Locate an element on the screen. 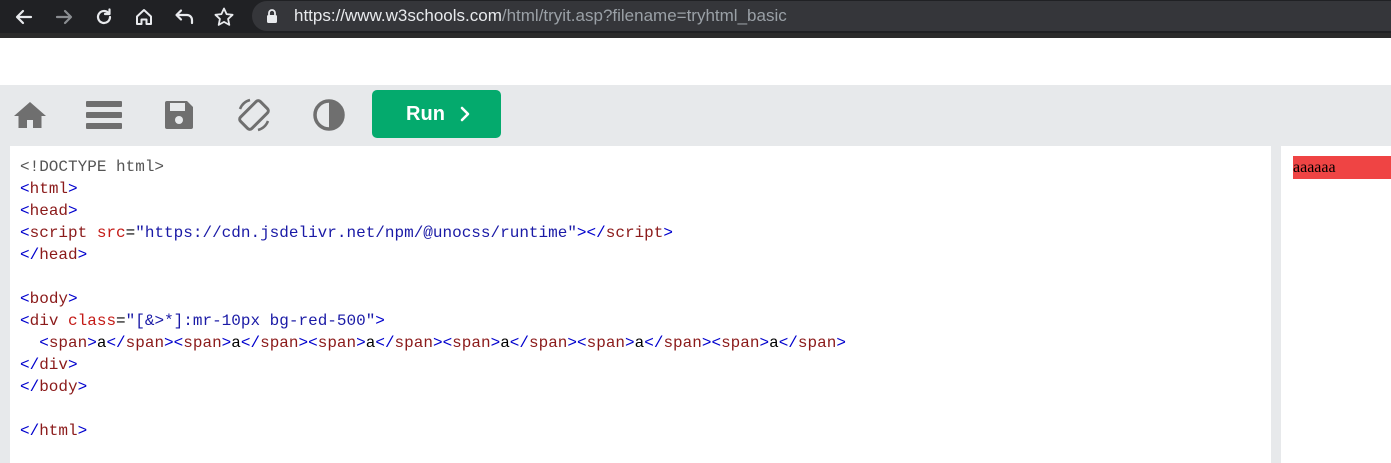  code-line: </body> is located at coordinates (433, 387).